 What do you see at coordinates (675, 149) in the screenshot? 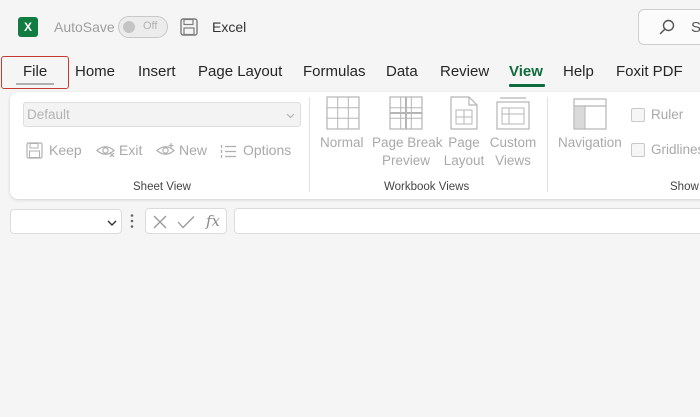
I see `gridlines-label: Gridlines` at bounding box center [675, 149].